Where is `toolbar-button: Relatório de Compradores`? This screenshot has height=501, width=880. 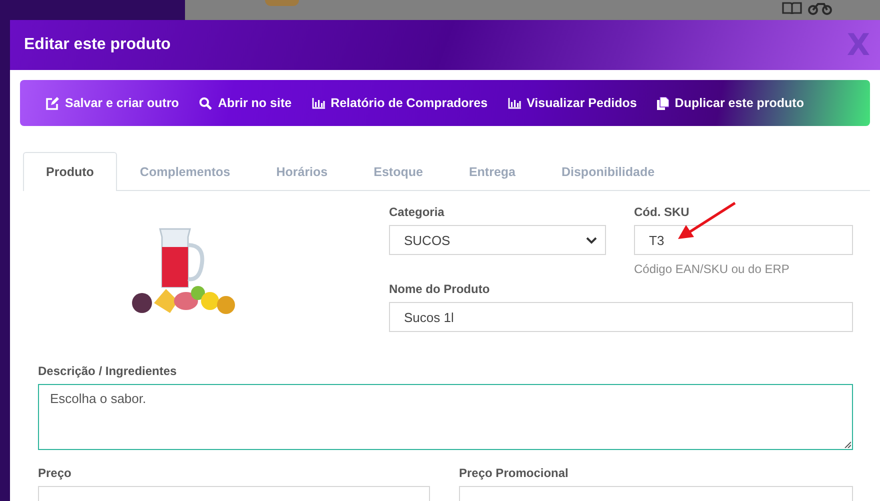 toolbar-button: Relatório de Compradores is located at coordinates (400, 103).